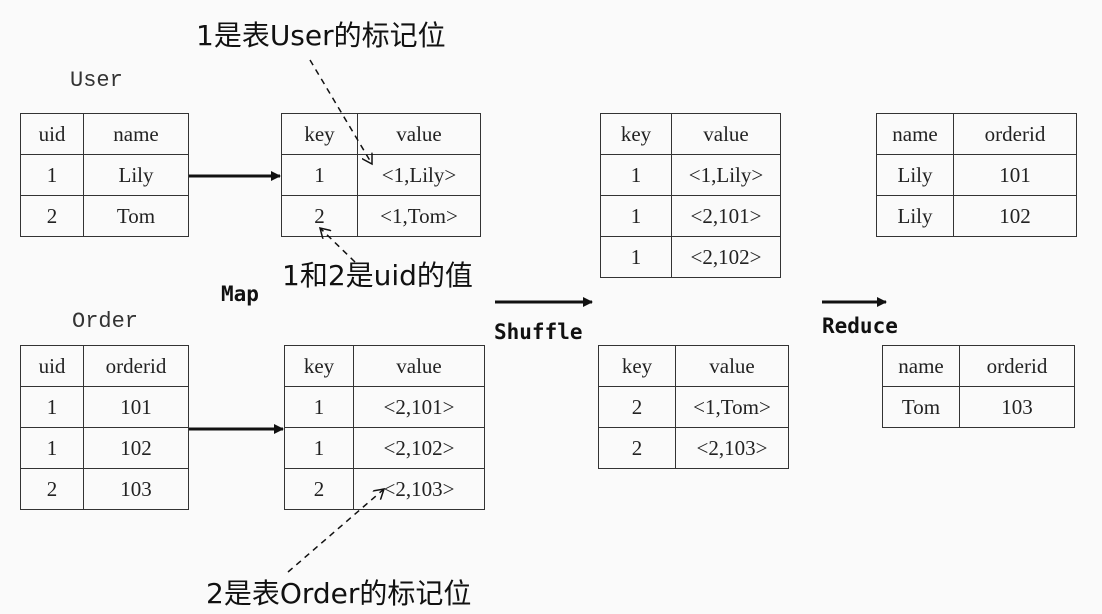  Describe the element at coordinates (340, 111) in the screenshot. I see `callout-arrow-user-flag` at that location.